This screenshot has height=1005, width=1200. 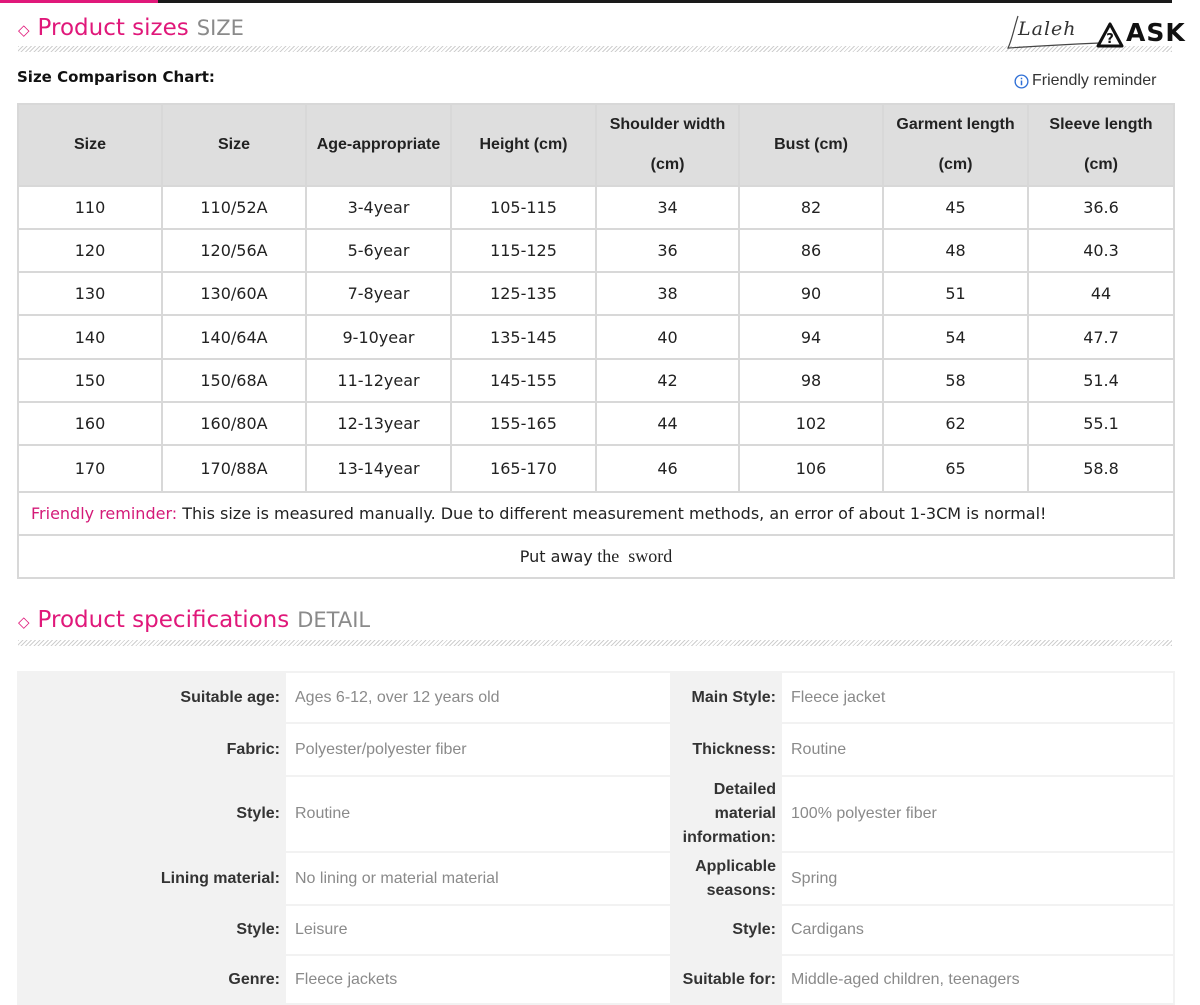 What do you see at coordinates (163, 620) in the screenshot?
I see `spec-section-title: Product specifications` at bounding box center [163, 620].